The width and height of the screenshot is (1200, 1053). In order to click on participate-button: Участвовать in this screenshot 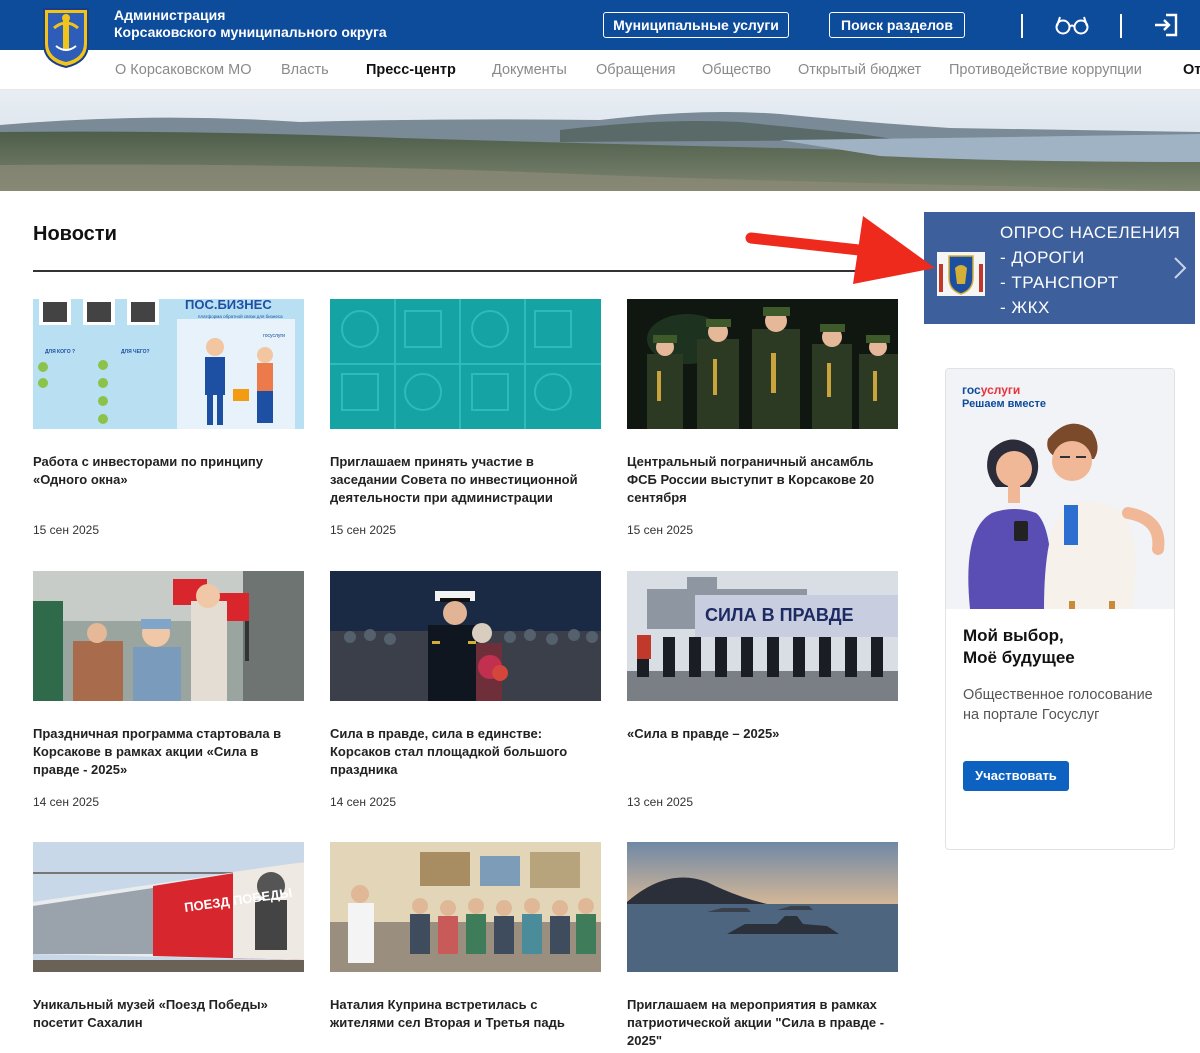, I will do `click(1016, 776)`.